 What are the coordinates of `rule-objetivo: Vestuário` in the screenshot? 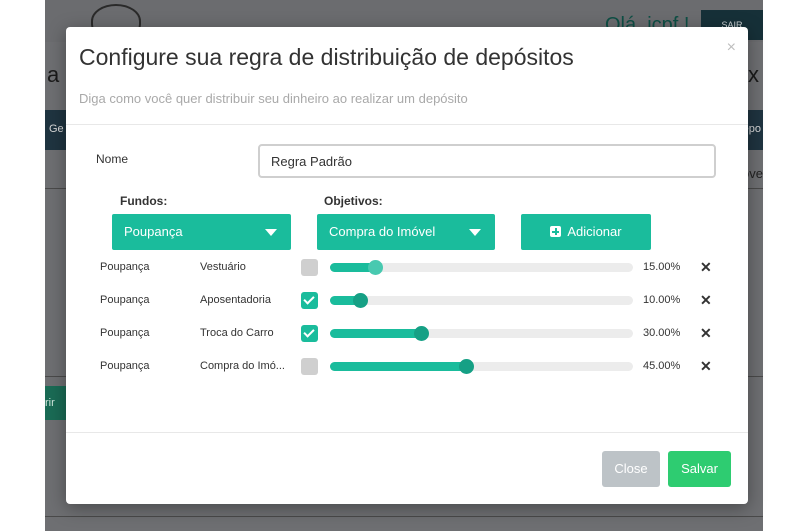 It's located at (223, 267).